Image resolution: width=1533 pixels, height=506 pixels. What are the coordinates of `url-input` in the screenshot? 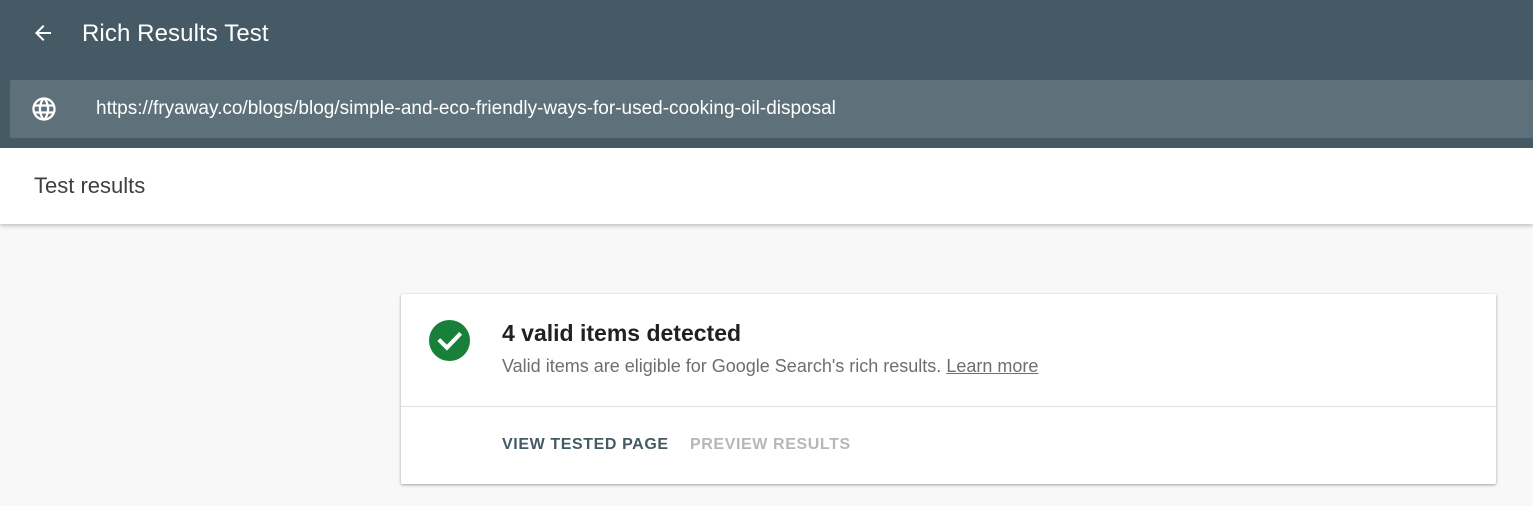 It's located at (796, 109).